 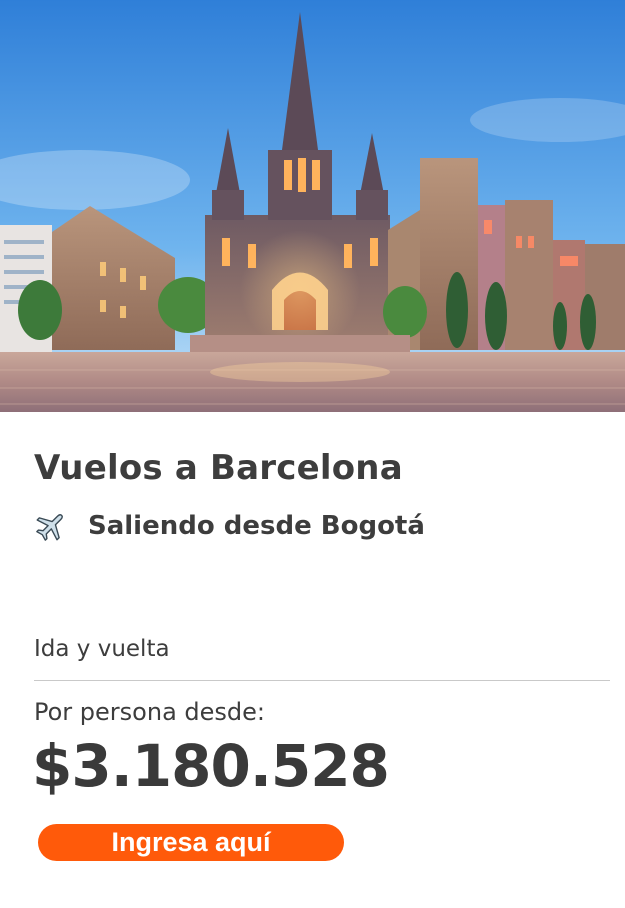 I want to click on price-value: $3.180.528, so click(x=211, y=766).